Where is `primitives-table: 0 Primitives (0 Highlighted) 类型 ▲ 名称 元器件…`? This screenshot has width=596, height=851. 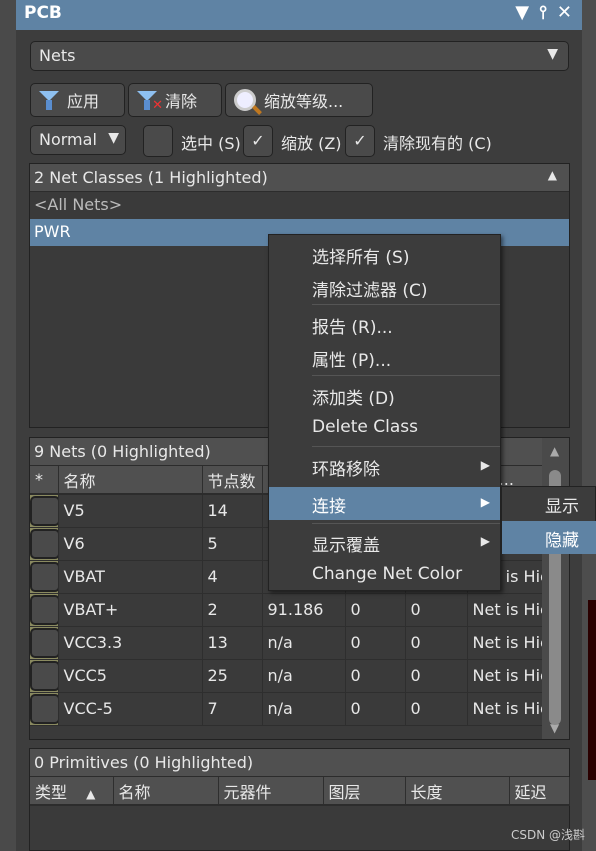 primitives-table: 0 Primitives (0 Highlighted) 类型 ▲ 名称 元器件… is located at coordinates (299, 799).